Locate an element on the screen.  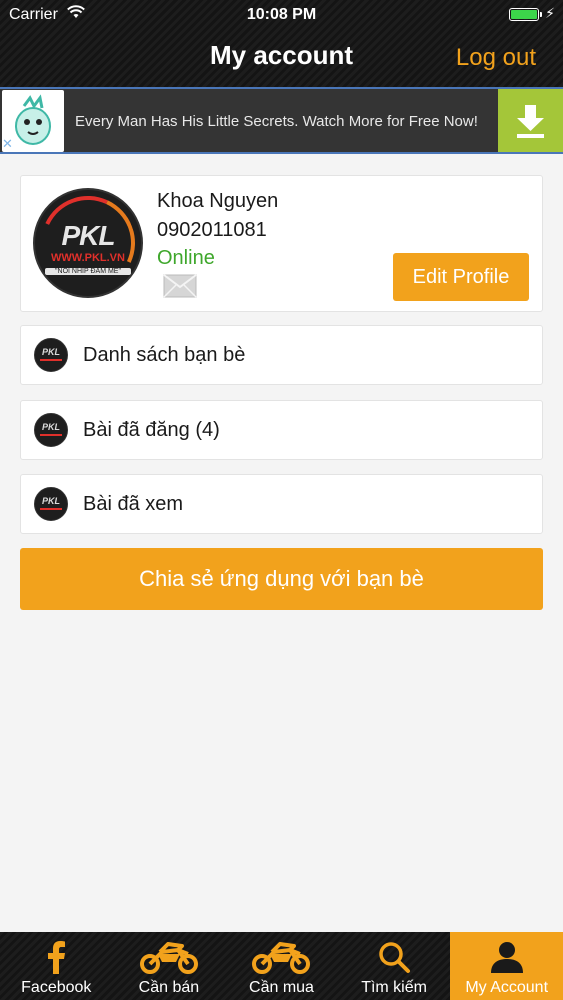
menu-item-label: Bài đã đăng (4) is located at coordinates (151, 429).